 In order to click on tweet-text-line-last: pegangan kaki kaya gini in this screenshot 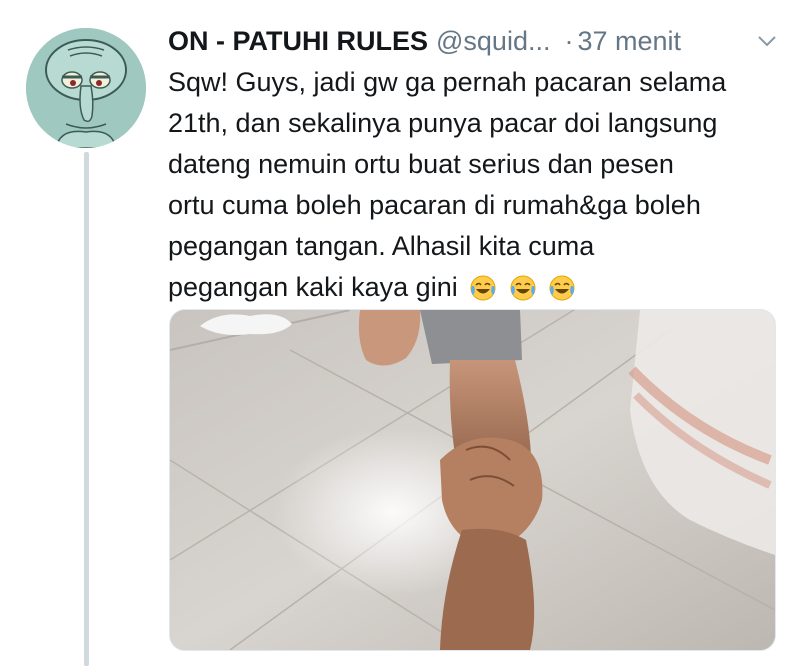, I will do `click(473, 287)`.